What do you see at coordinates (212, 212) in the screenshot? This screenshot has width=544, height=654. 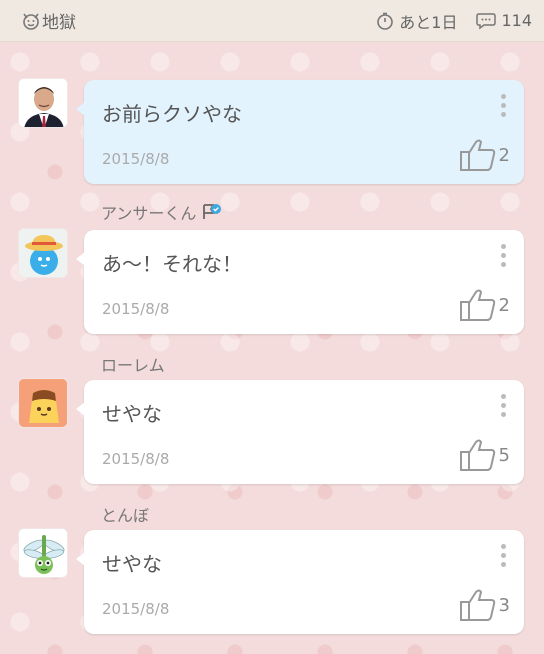 I see `verified-badge-icon` at bounding box center [212, 212].